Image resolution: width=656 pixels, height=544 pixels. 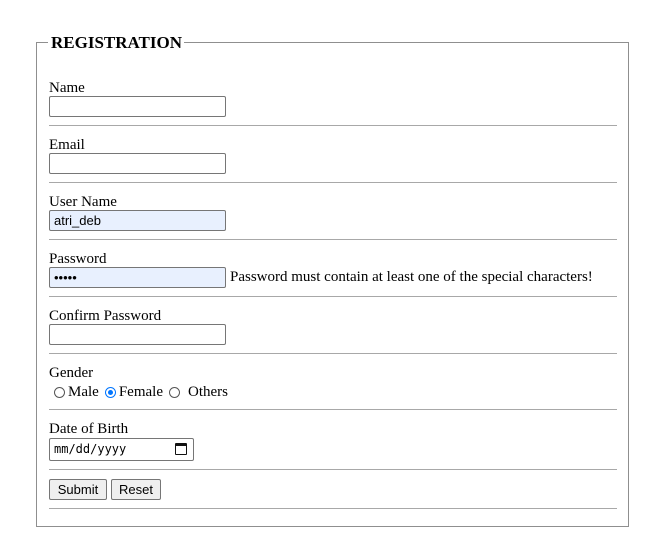 I want to click on gender-radio-others, so click(x=174, y=392).